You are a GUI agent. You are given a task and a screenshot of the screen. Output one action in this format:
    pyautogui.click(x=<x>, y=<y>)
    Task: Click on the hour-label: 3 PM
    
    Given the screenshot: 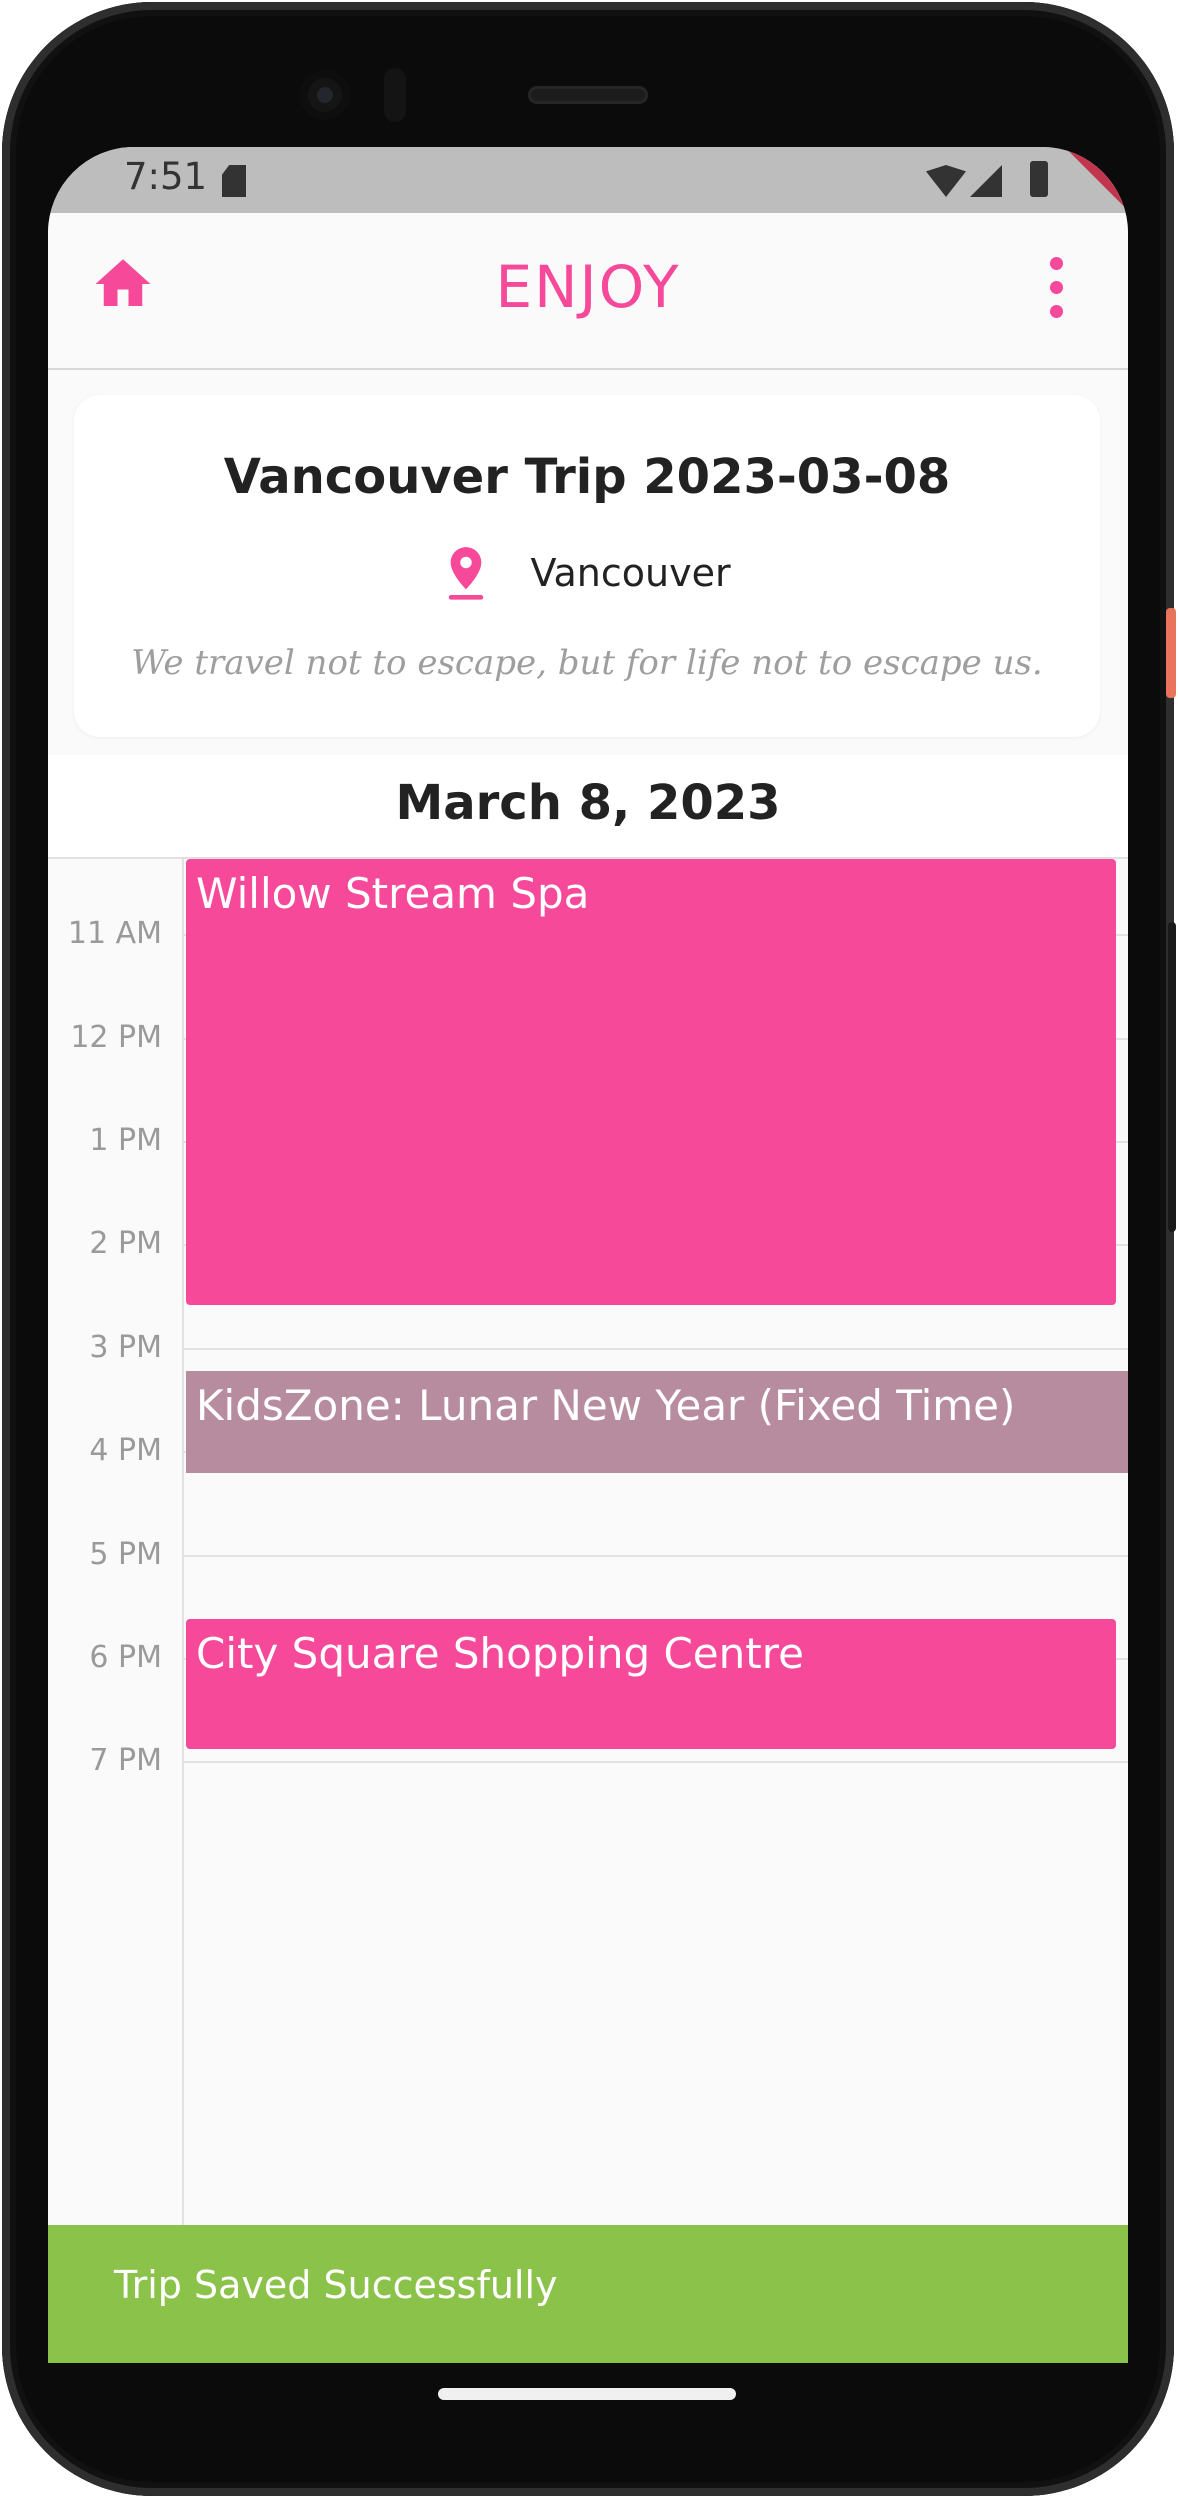 What is the action you would take?
    pyautogui.click(x=125, y=1347)
    